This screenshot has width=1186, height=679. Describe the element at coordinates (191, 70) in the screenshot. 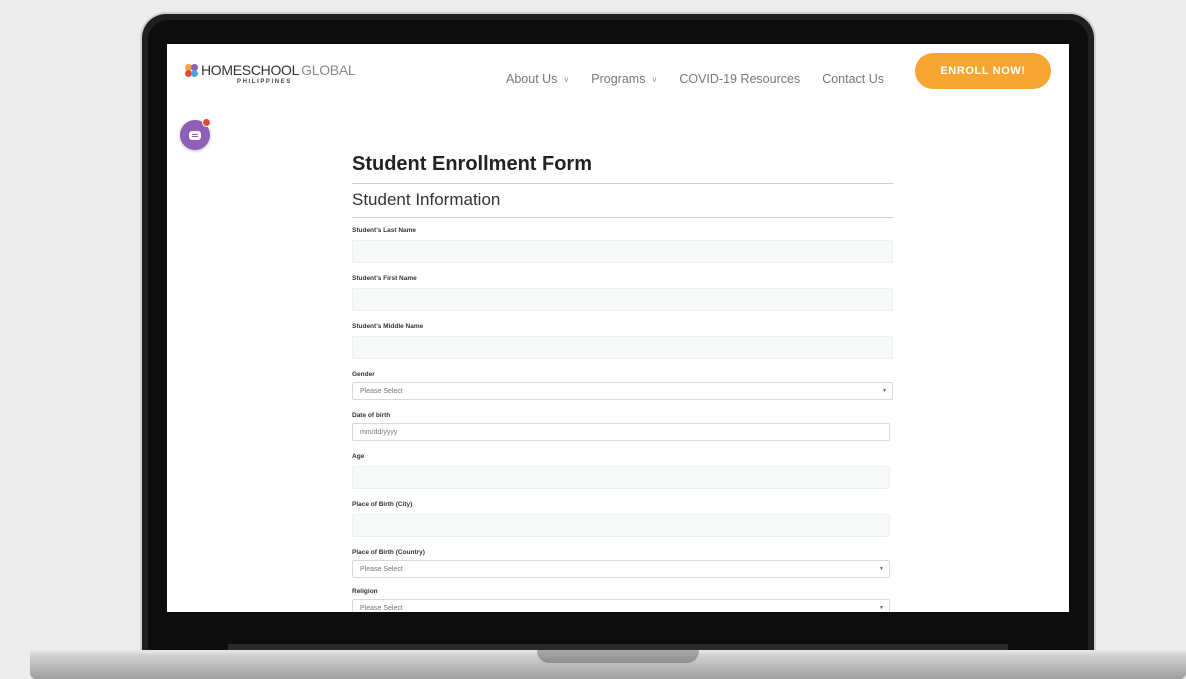

I see `logo-flower-icon` at that location.